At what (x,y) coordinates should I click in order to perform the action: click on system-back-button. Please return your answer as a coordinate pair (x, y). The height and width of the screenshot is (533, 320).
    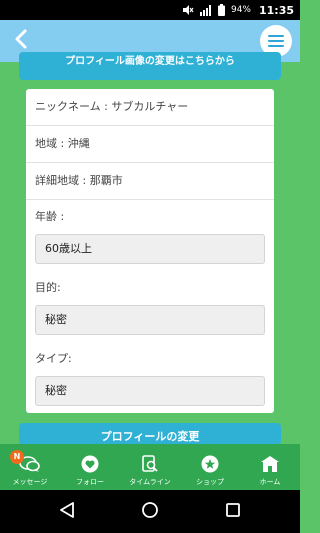
    Looking at the image, I should click on (67, 512).